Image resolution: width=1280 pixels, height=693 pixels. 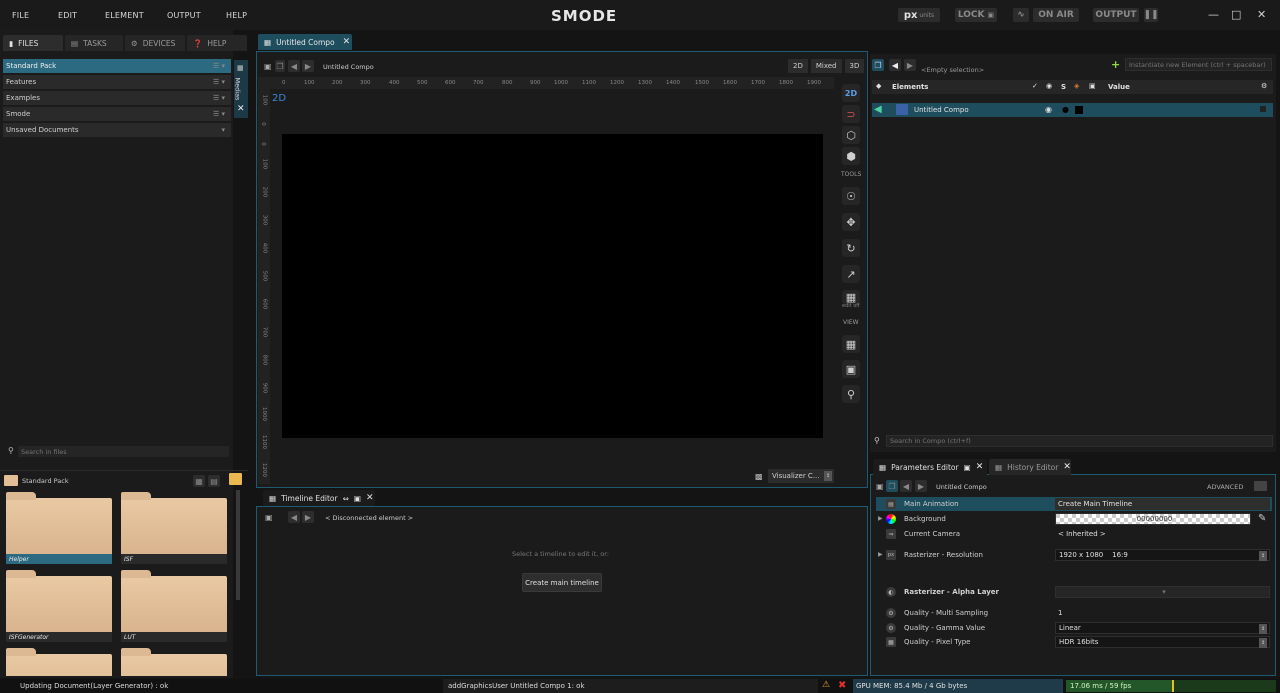 What do you see at coordinates (67, 15) in the screenshot?
I see `menu-edit: EDIT` at bounding box center [67, 15].